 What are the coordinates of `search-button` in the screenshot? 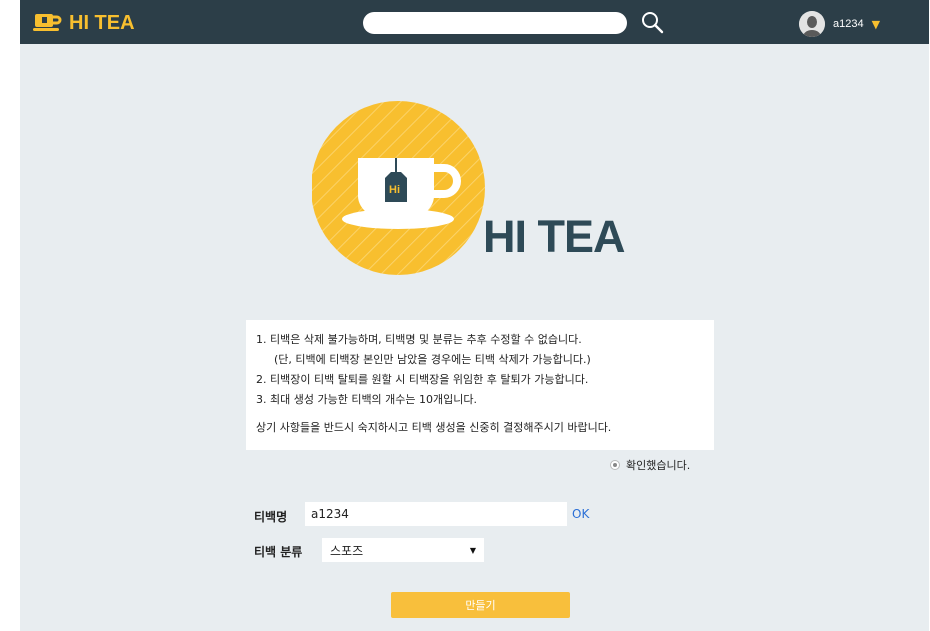 It's located at (653, 23).